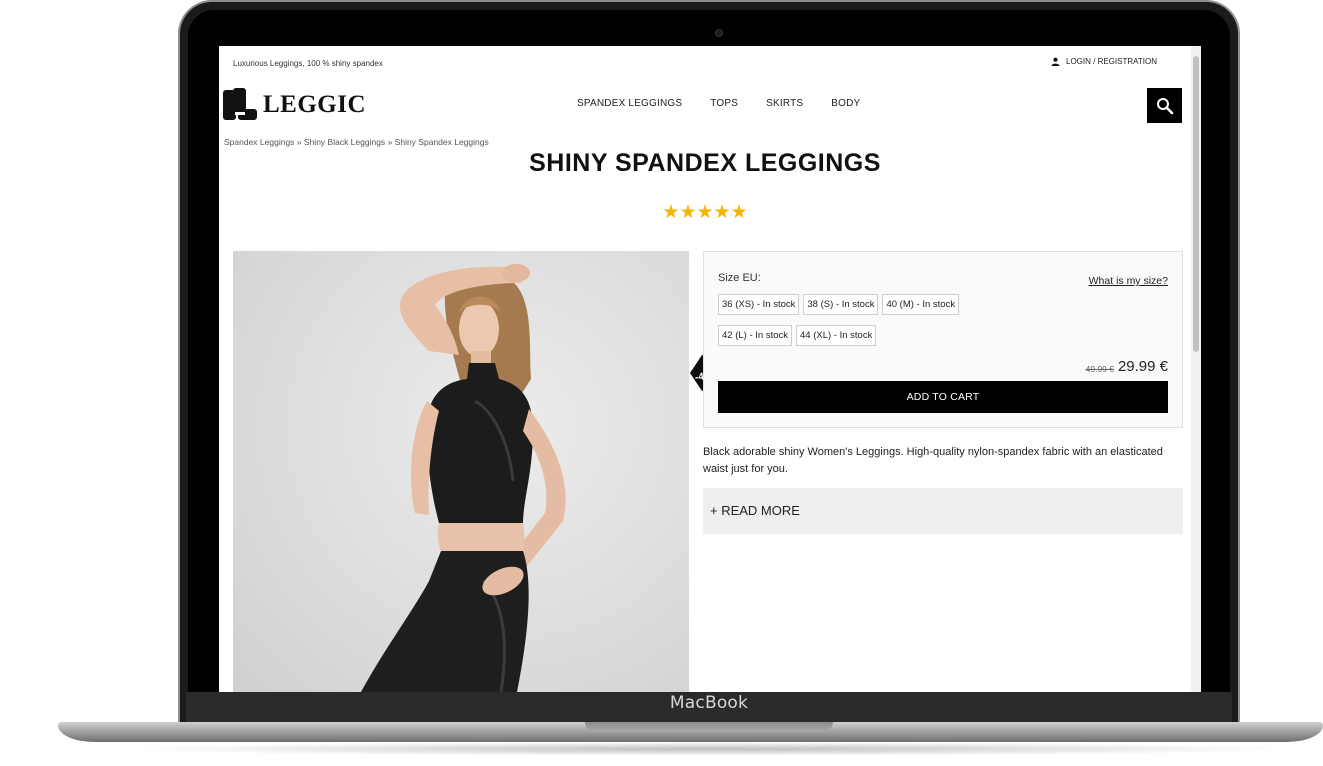  Describe the element at coordinates (709, 726) in the screenshot. I see `laptop-hinge-notch` at that location.